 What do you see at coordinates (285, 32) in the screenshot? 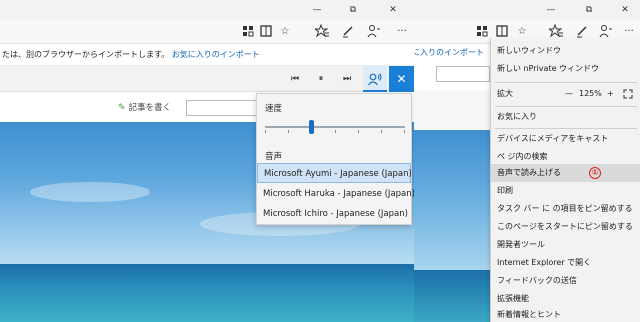
I see `favorite-star-icon: ☆` at bounding box center [285, 32].